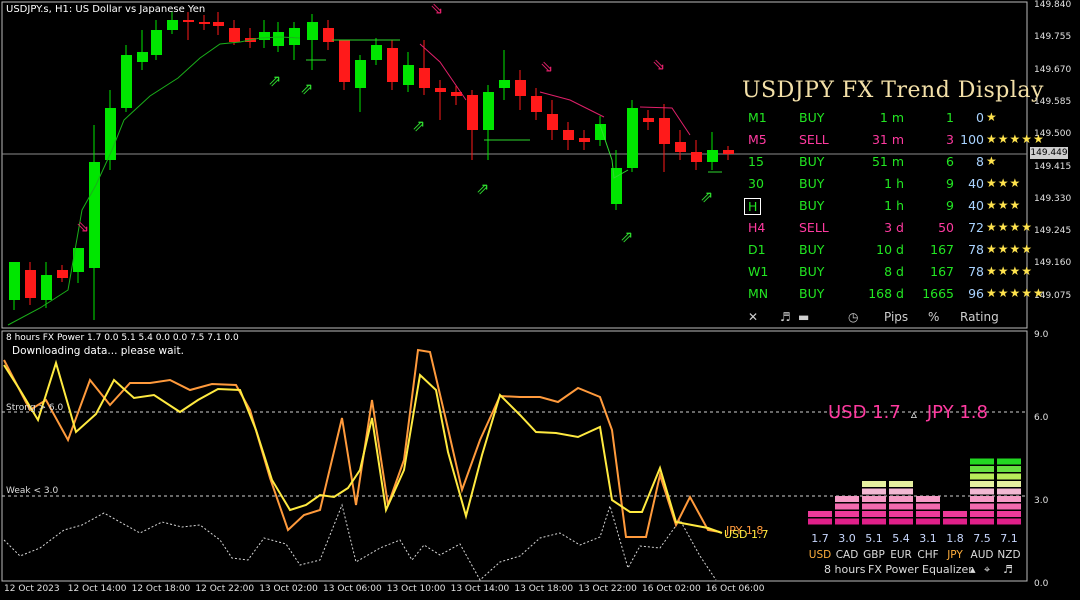 Image resolution: width=1080 pixels, height=600 pixels. Describe the element at coordinates (894, 272) in the screenshot. I see `trend-row: W1 BUY 8 d 167 78 ★★★★` at that location.